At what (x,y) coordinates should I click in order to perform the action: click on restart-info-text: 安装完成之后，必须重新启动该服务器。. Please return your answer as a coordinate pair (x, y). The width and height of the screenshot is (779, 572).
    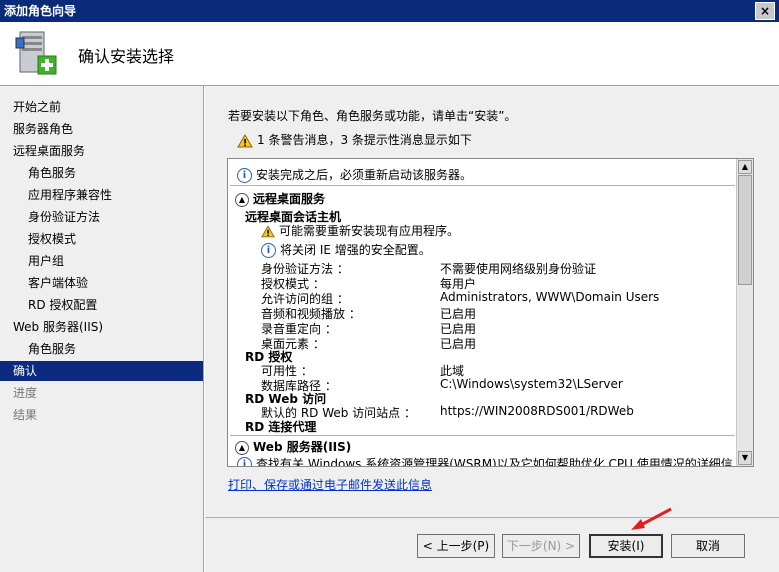
    Looking at the image, I should click on (364, 175).